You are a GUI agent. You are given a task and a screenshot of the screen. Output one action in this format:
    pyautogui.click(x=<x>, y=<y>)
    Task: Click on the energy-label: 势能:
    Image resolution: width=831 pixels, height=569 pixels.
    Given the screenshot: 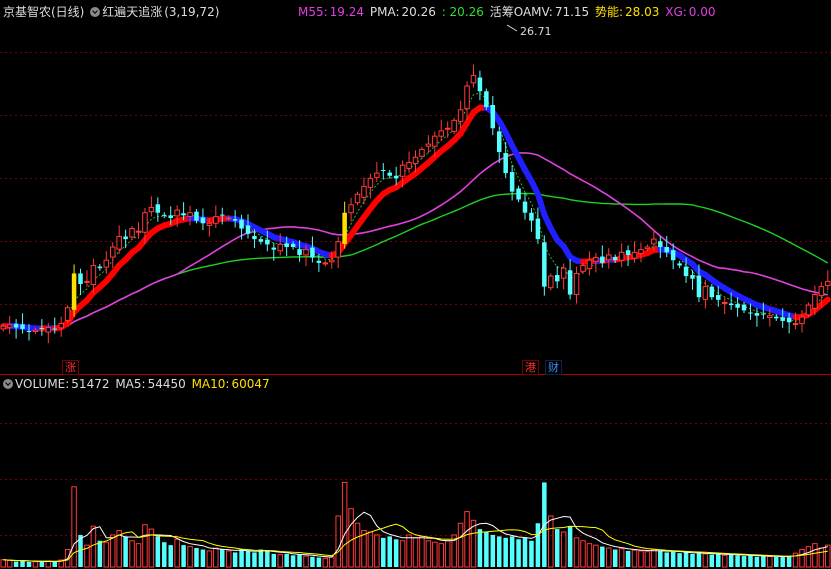 What is the action you would take?
    pyautogui.click(x=609, y=12)
    